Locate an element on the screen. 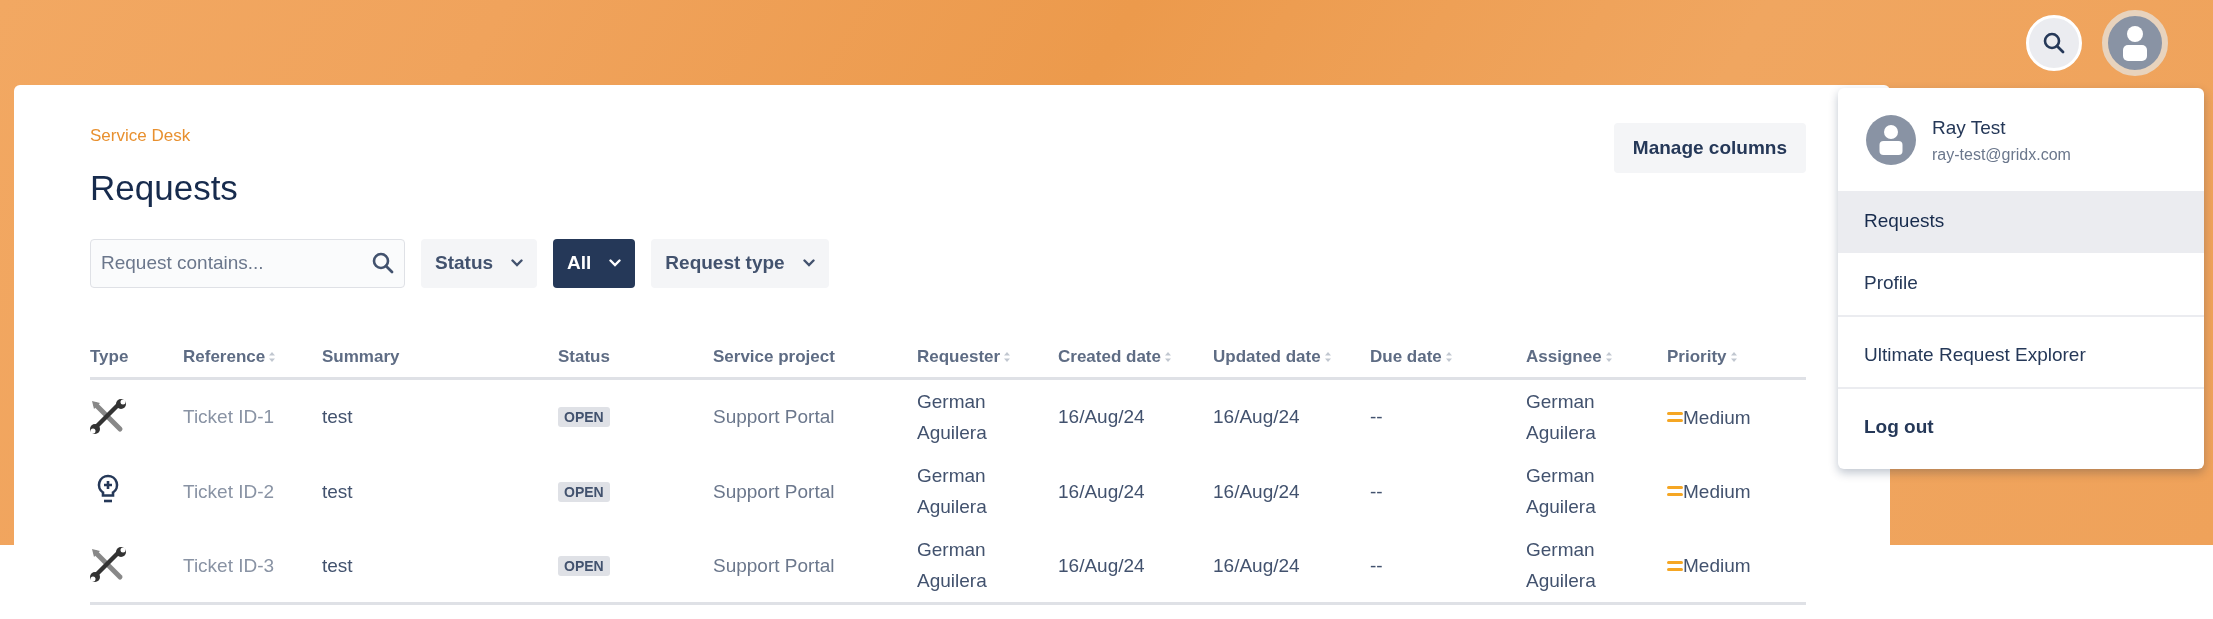 This screenshot has height=619, width=2213. column-header: Summary is located at coordinates (361, 356).